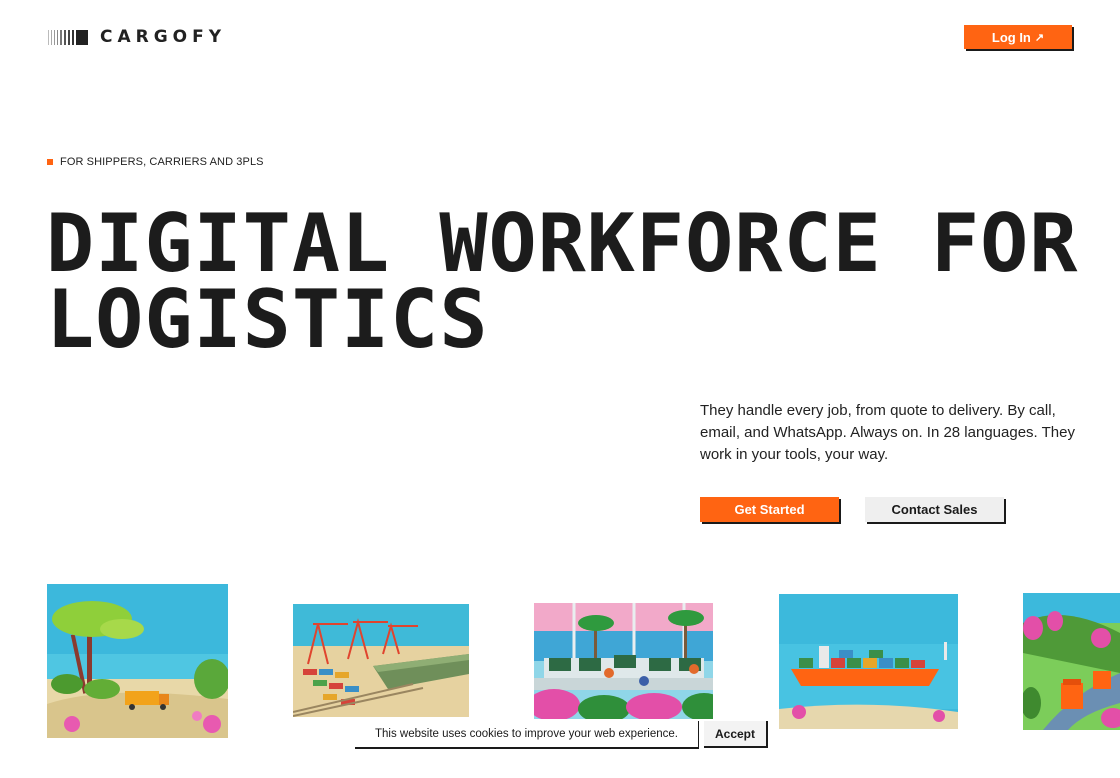 This screenshot has width=1120, height=778. What do you see at coordinates (769, 509) in the screenshot?
I see `get-started-button: Get Started` at bounding box center [769, 509].